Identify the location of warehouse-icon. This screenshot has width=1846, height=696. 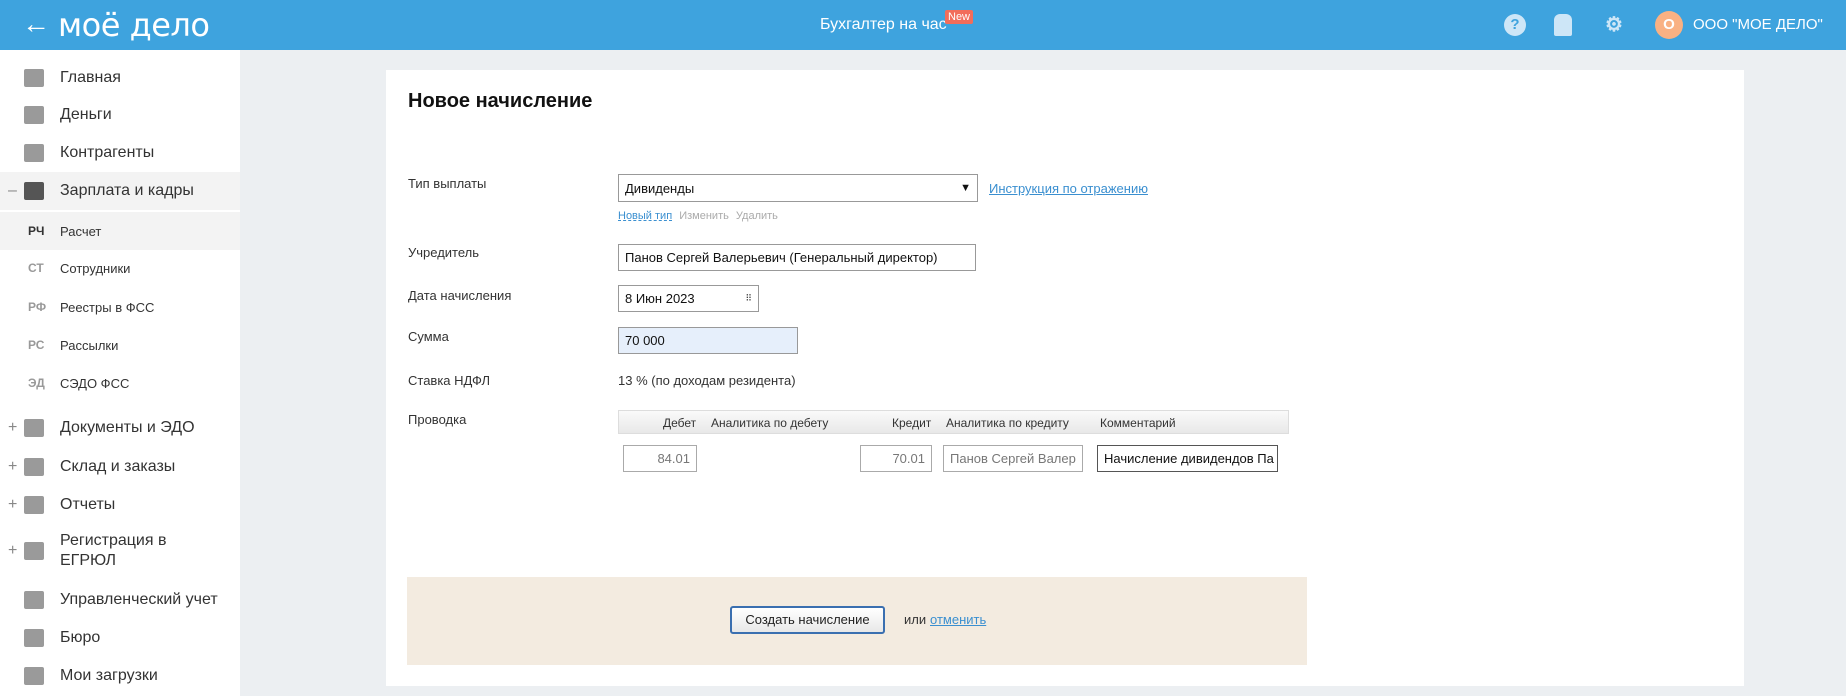
(34, 467).